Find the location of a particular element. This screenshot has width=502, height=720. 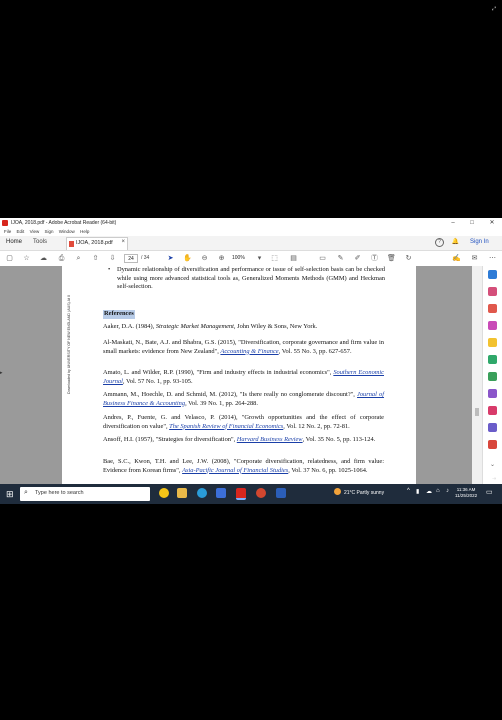

zoom-out-icon: ⊖ is located at coordinates (204, 258).